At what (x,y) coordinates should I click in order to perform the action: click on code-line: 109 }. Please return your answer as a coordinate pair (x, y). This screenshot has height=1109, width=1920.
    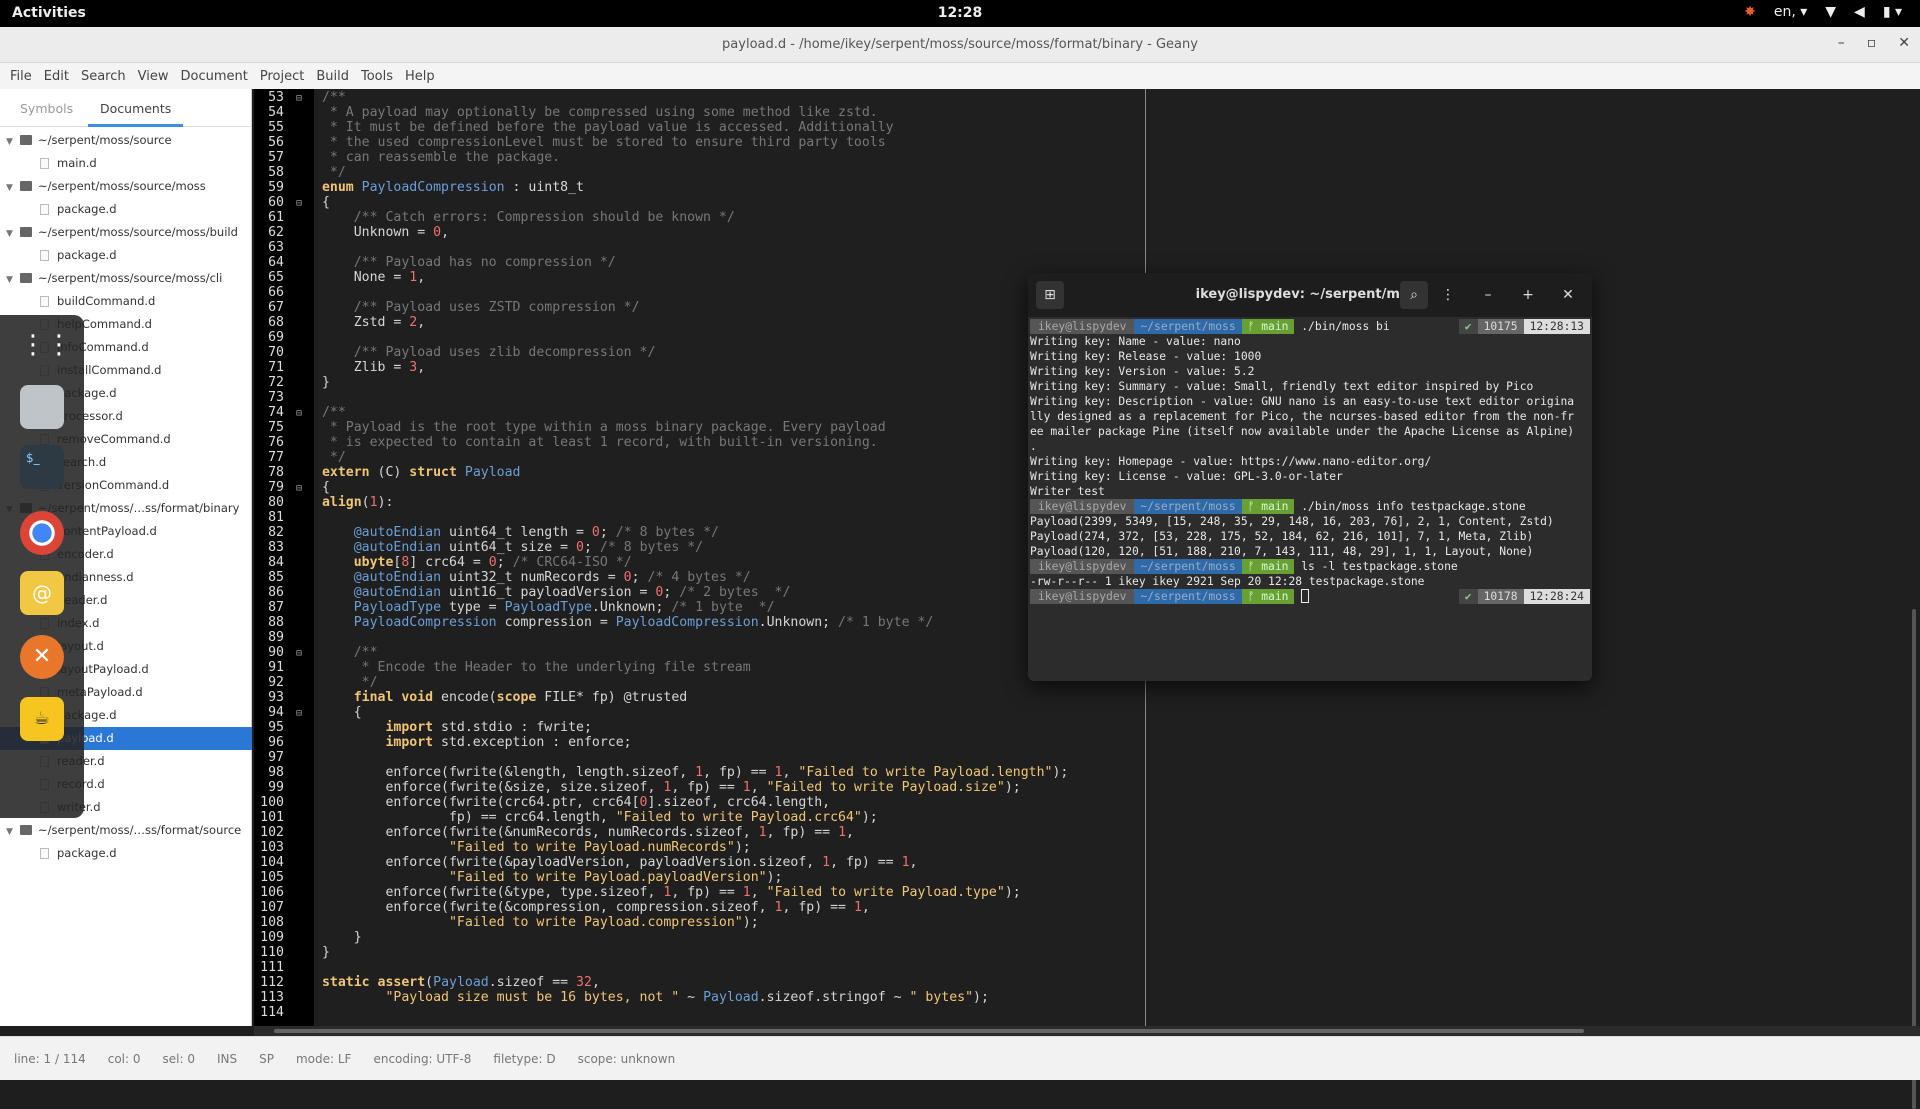
    Looking at the image, I should click on (1087, 937).